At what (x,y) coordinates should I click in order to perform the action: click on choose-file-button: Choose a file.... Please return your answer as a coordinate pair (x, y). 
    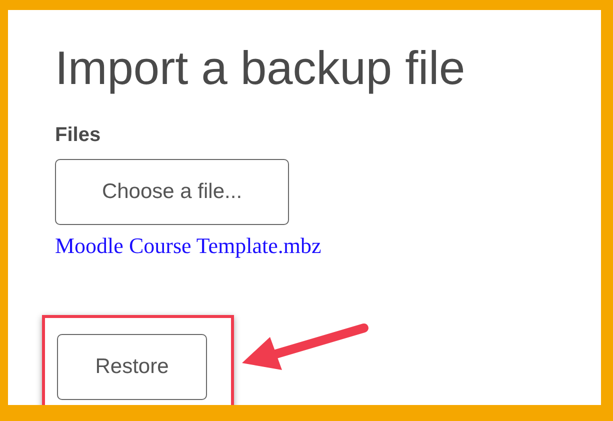
    Looking at the image, I should click on (172, 192).